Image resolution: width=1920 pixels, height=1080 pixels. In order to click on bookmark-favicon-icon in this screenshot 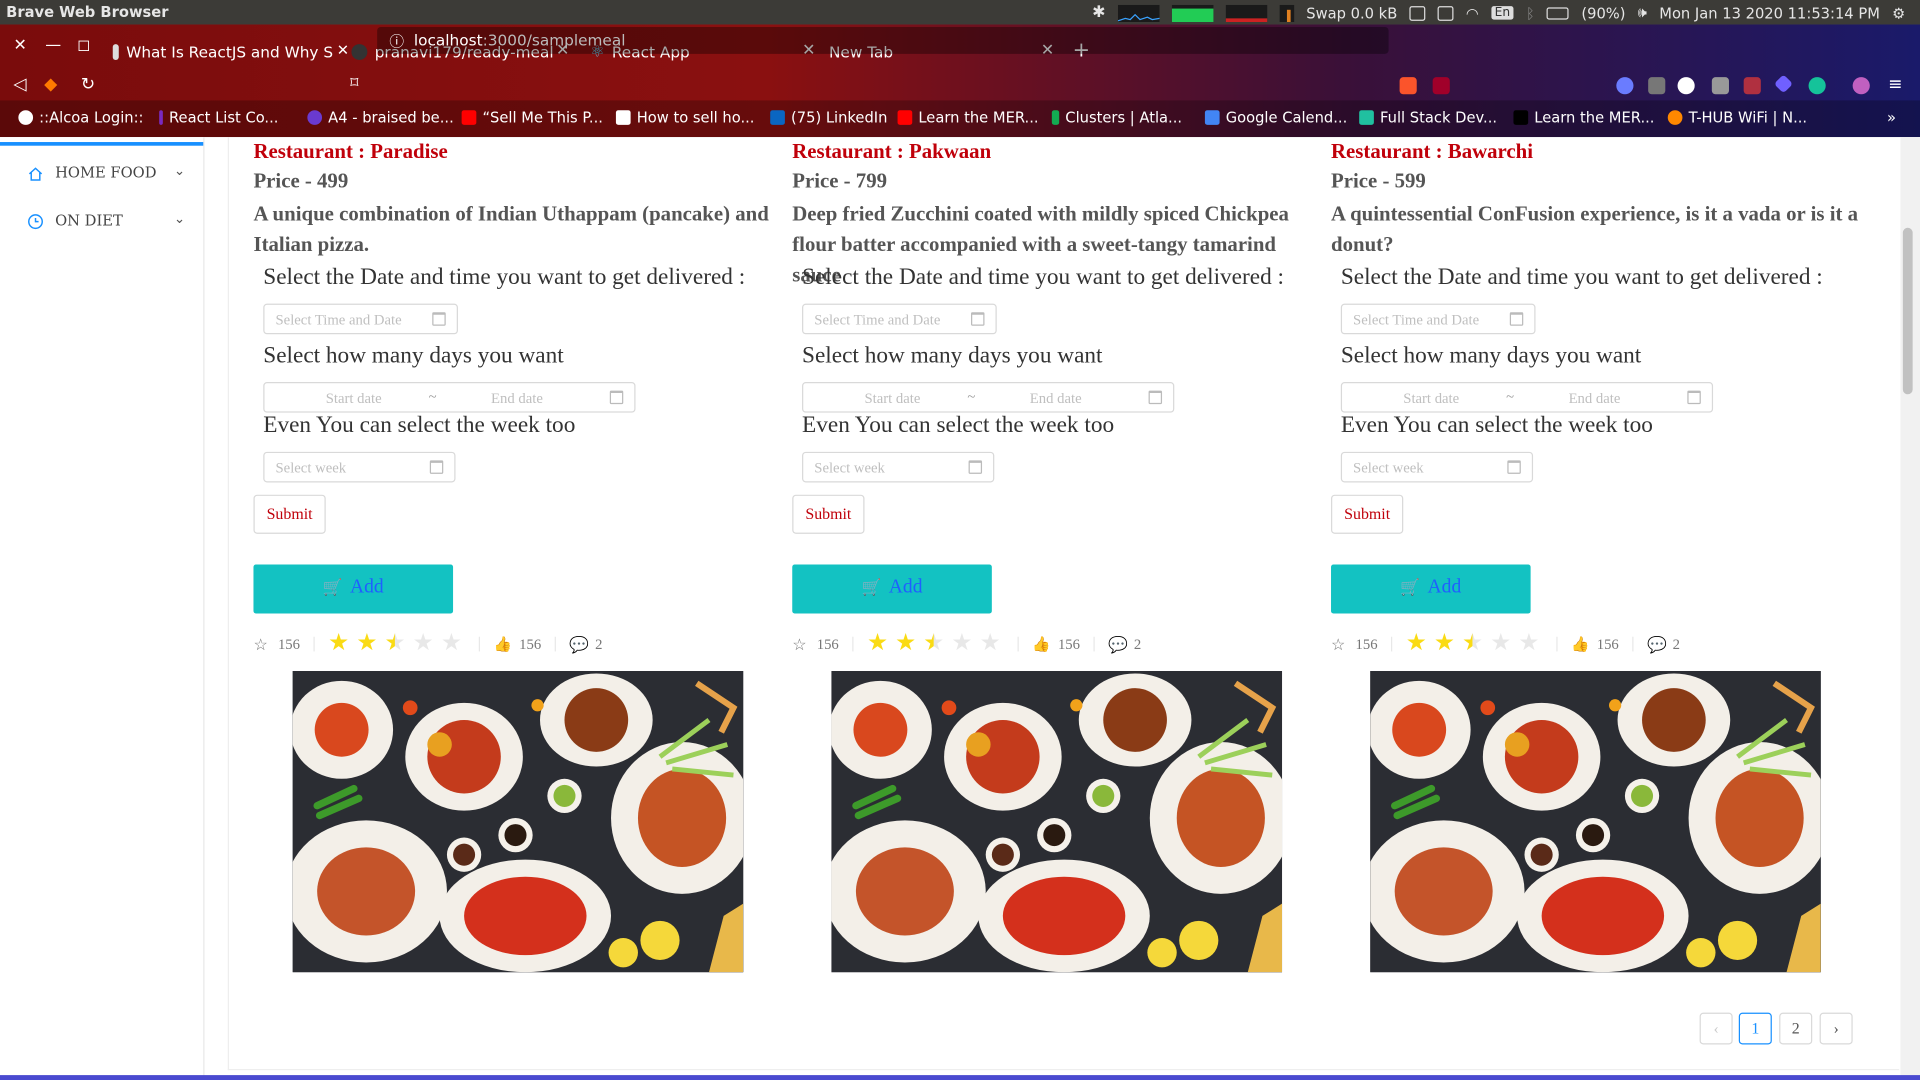, I will do `click(161, 117)`.